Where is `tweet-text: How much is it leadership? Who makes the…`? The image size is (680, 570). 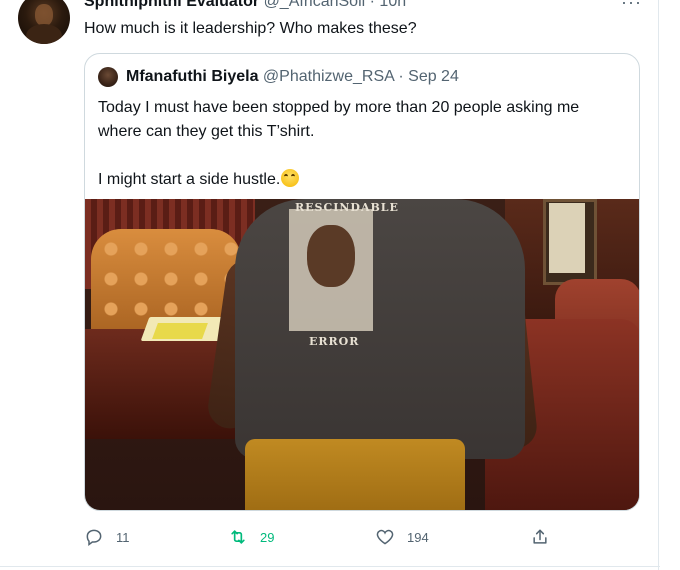 tweet-text: How much is it leadership? Who makes the… is located at coordinates (250, 28).